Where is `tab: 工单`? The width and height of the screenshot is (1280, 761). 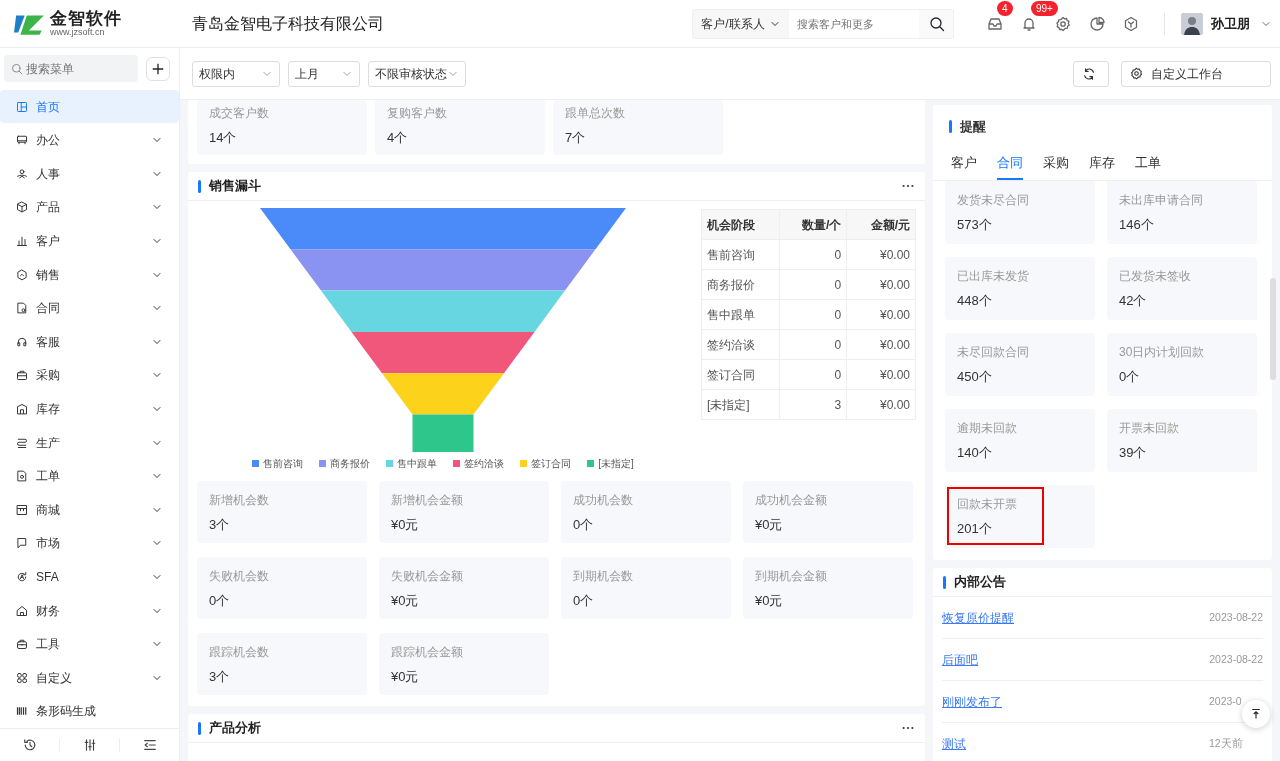
tab: 工单 is located at coordinates (1148, 163).